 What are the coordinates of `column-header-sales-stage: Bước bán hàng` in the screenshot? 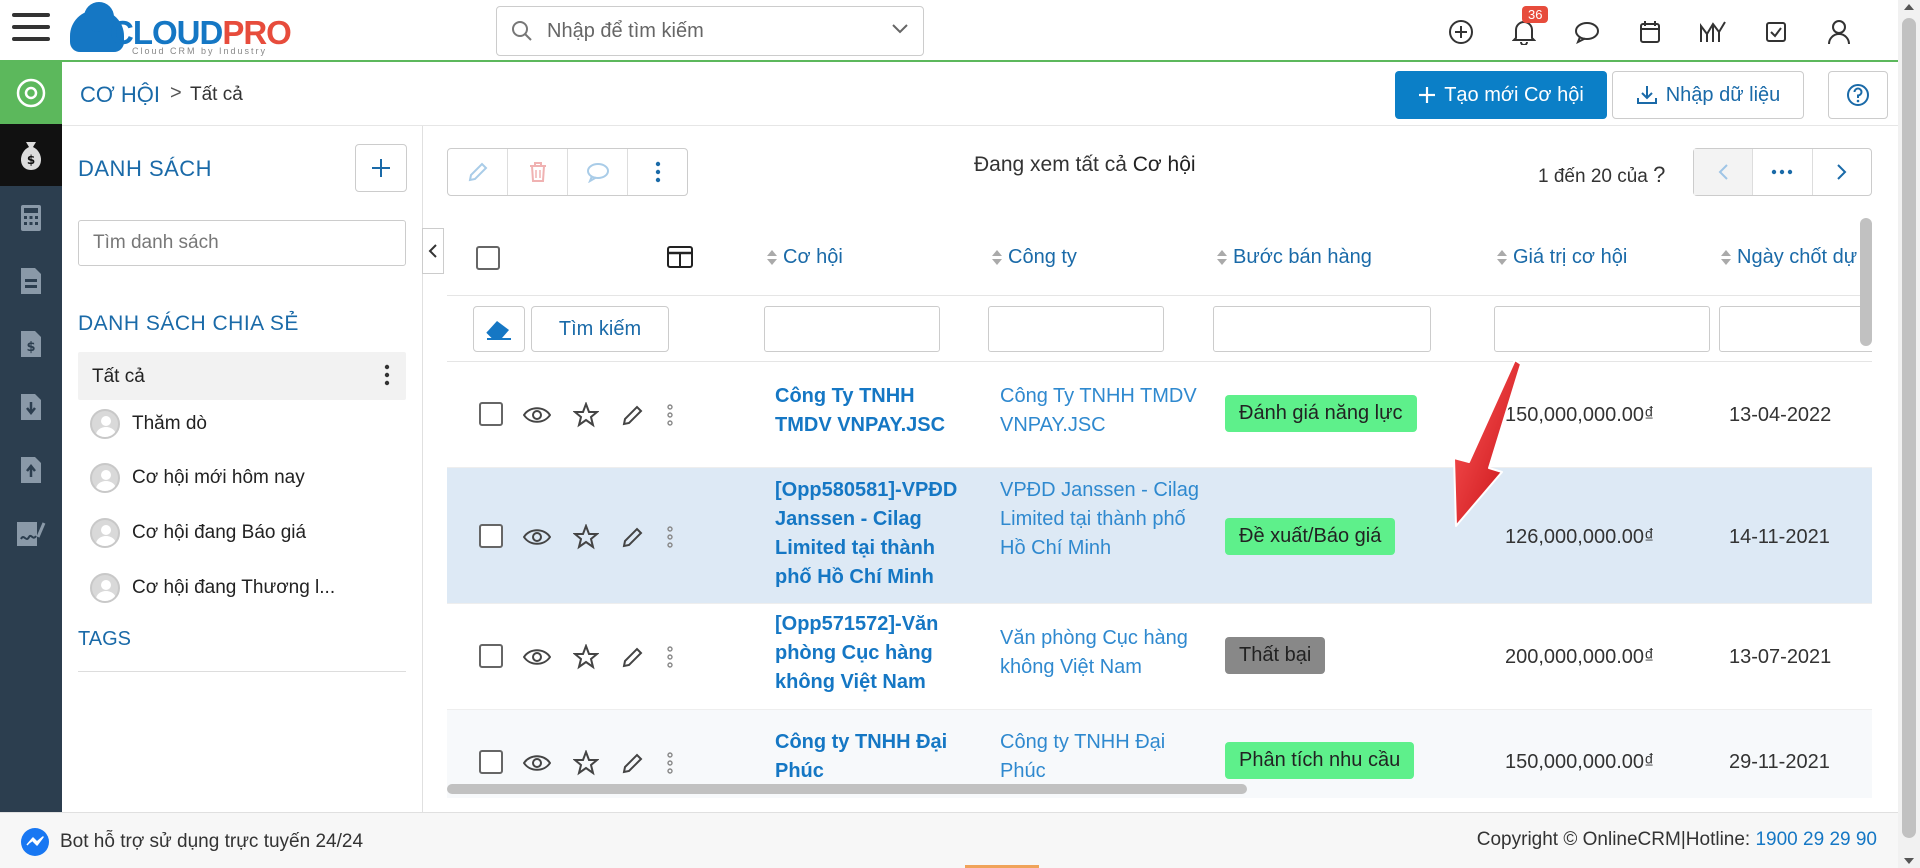 It's located at (1294, 257).